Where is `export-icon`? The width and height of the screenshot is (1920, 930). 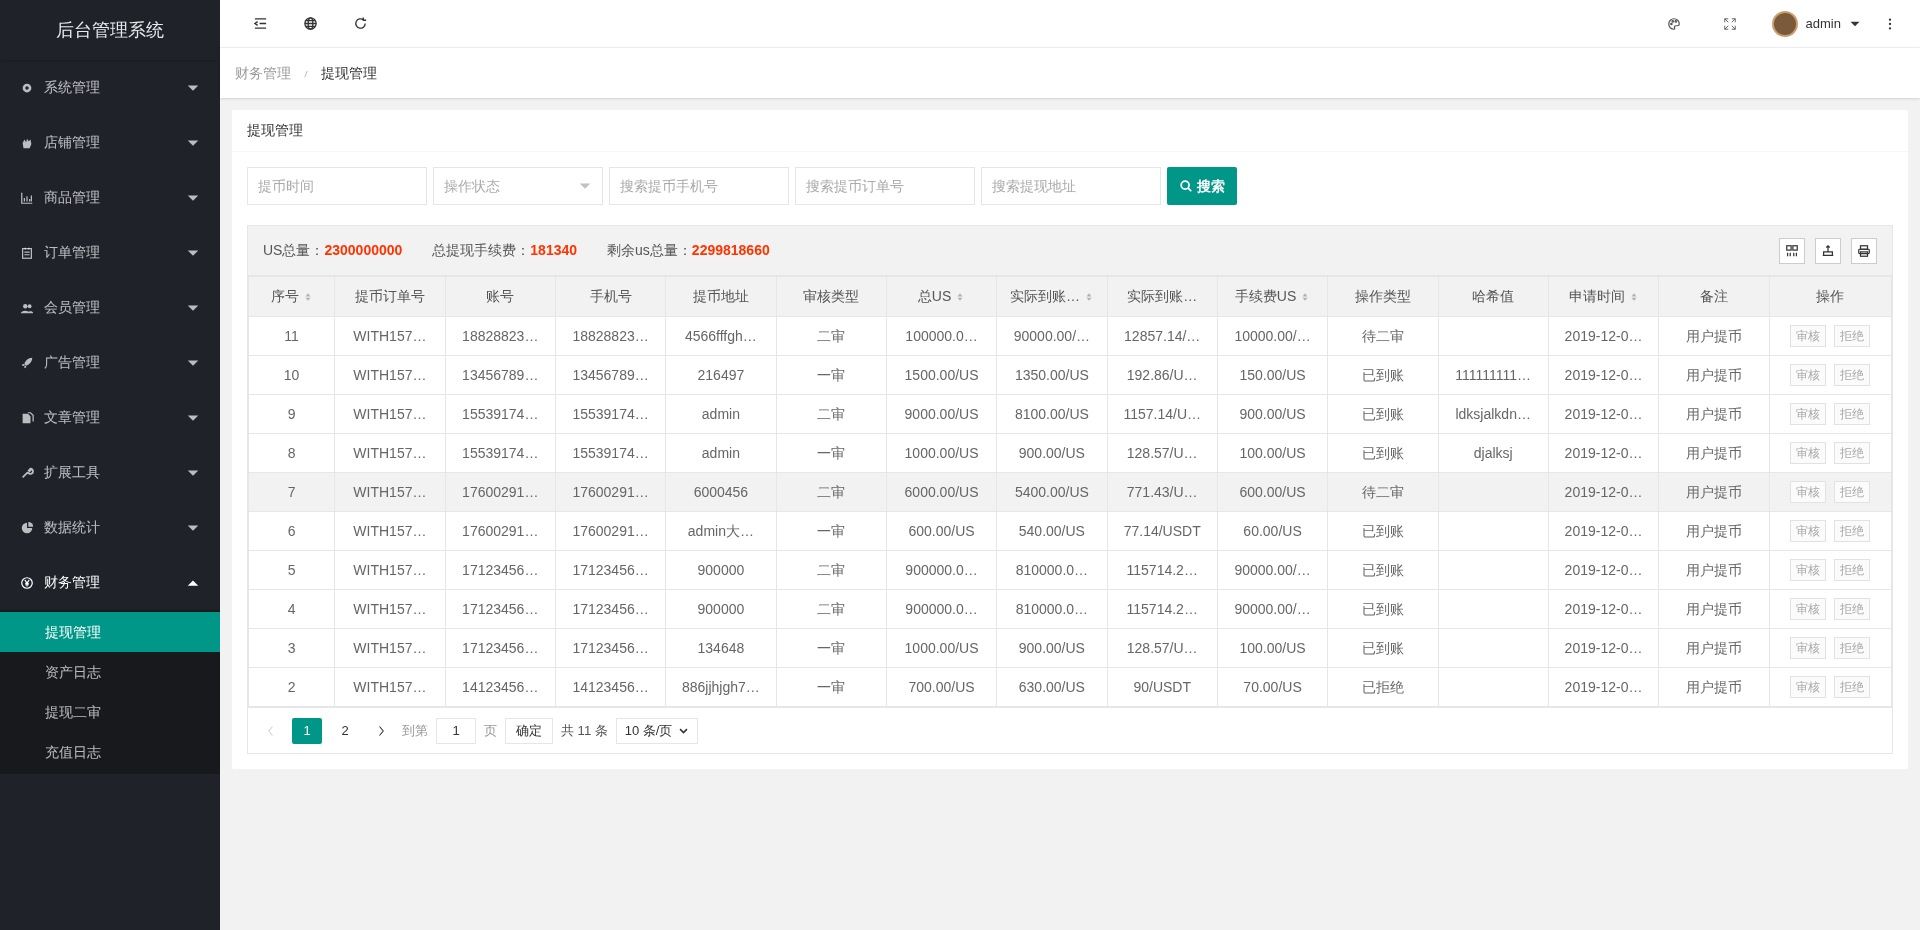 export-icon is located at coordinates (1828, 250).